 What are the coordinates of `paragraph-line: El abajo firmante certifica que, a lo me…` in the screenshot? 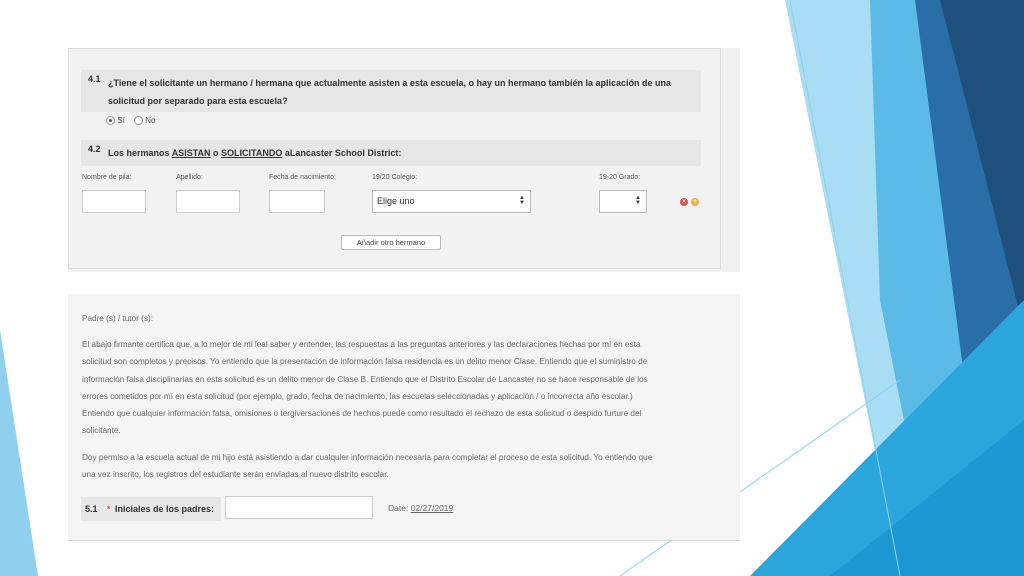 It's located at (361, 344).